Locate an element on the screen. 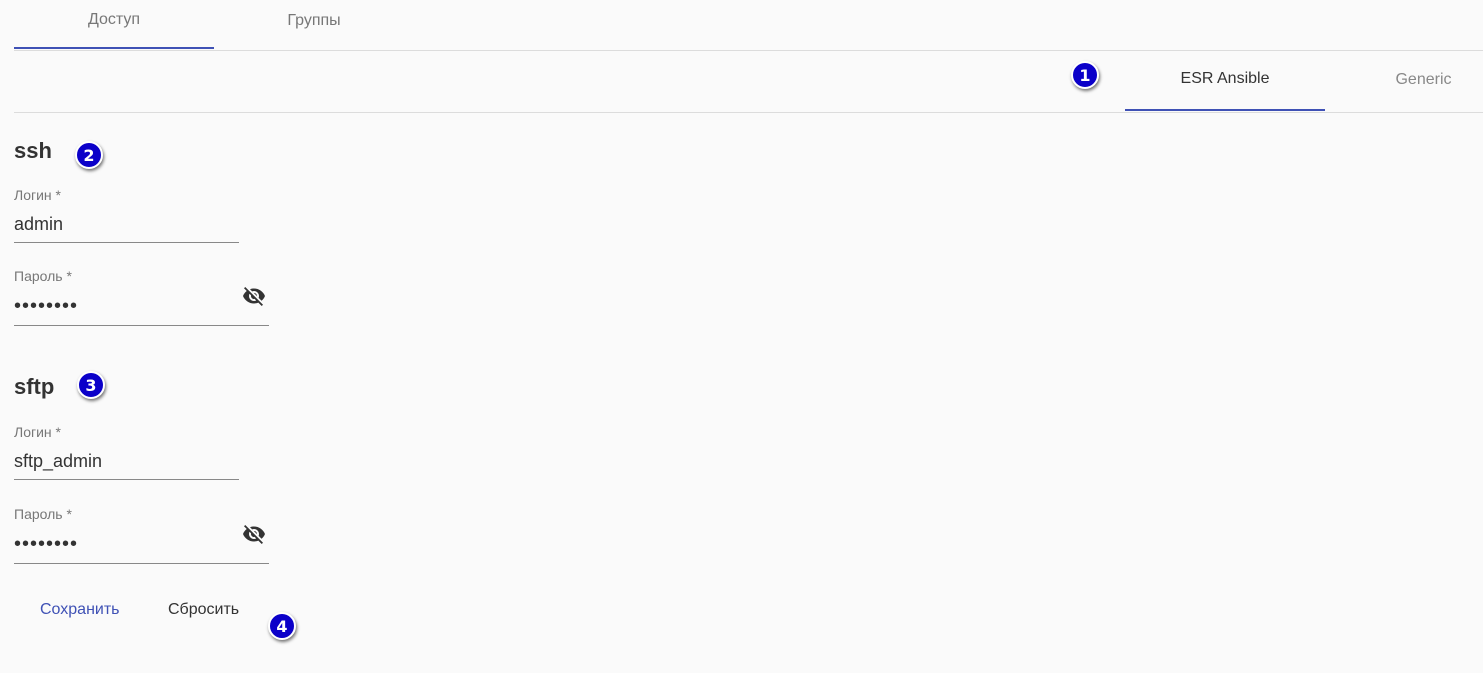 This screenshot has height=673, width=1483. ssh-password-input is located at coordinates (141, 307).